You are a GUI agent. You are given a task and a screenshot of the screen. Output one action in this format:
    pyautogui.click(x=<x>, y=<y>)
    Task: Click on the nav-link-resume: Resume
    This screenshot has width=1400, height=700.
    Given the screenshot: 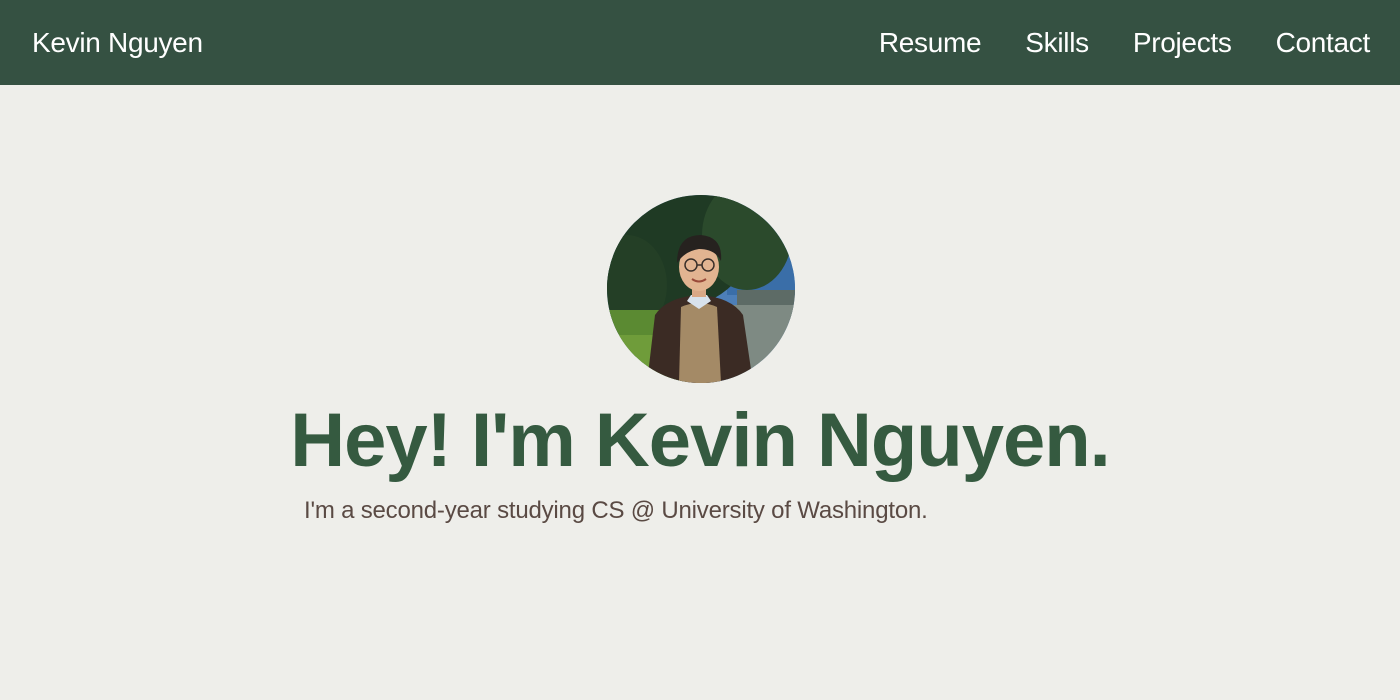 What is the action you would take?
    pyautogui.click(x=930, y=43)
    